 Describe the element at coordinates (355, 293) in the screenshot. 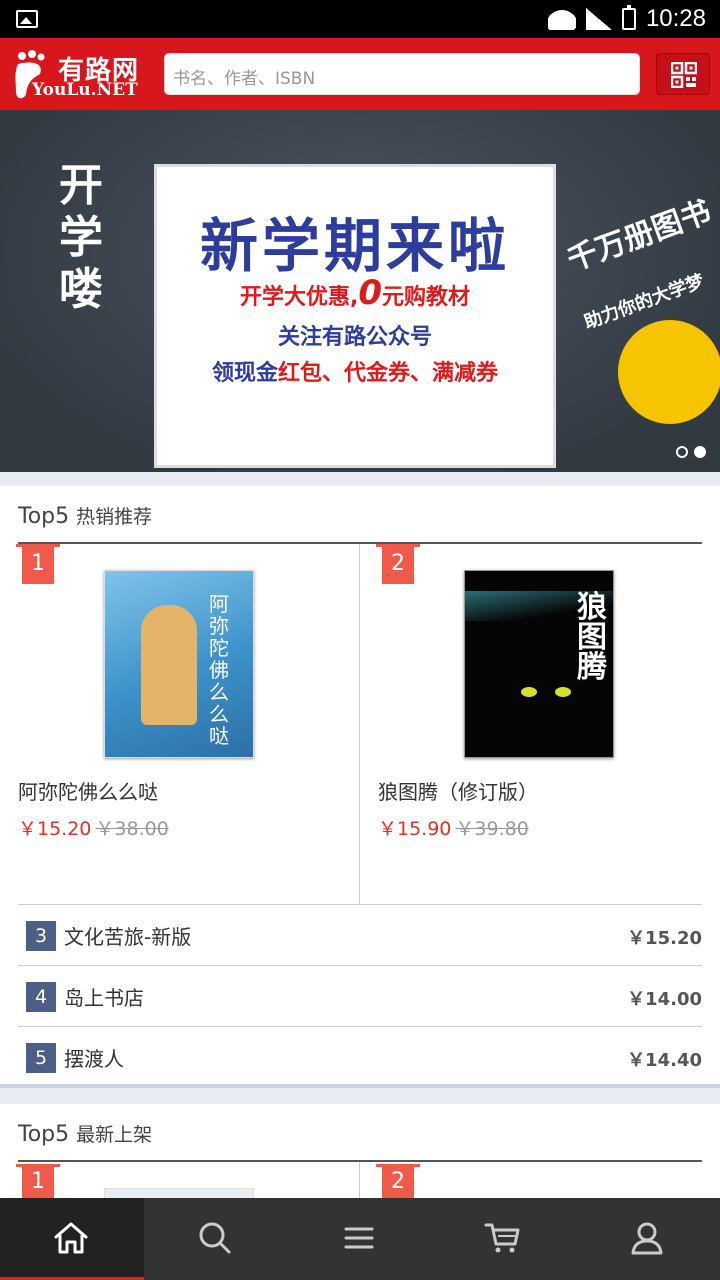

I see `banner-offer: 开学大优惠,0元购教材` at that location.